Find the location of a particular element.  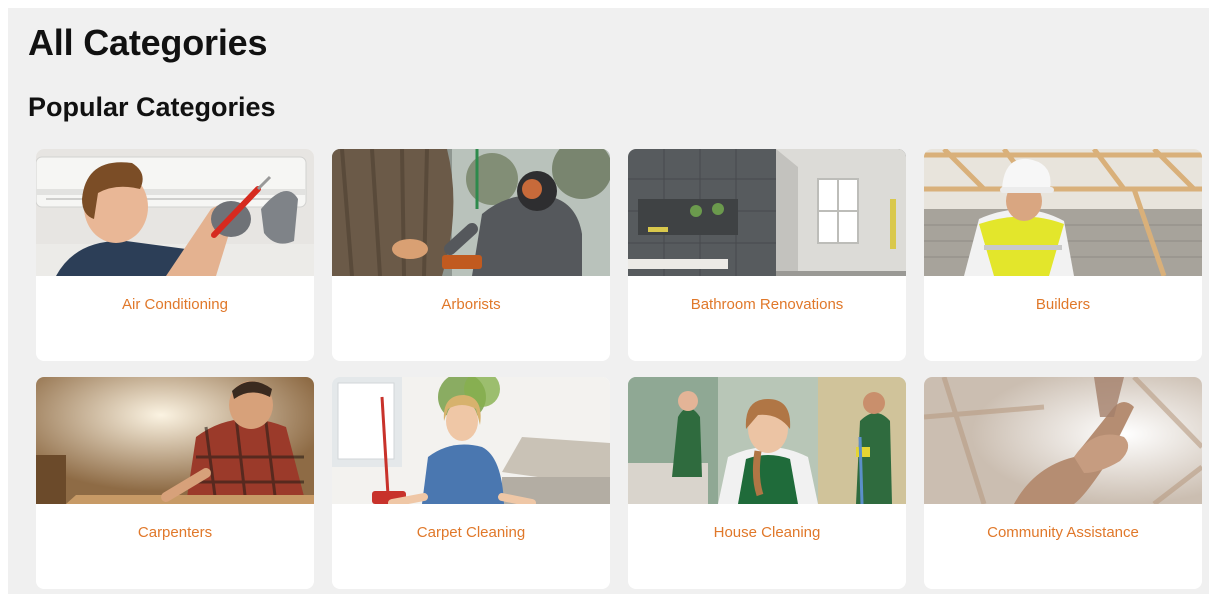

category-label: Air Conditioning is located at coordinates (175, 304).